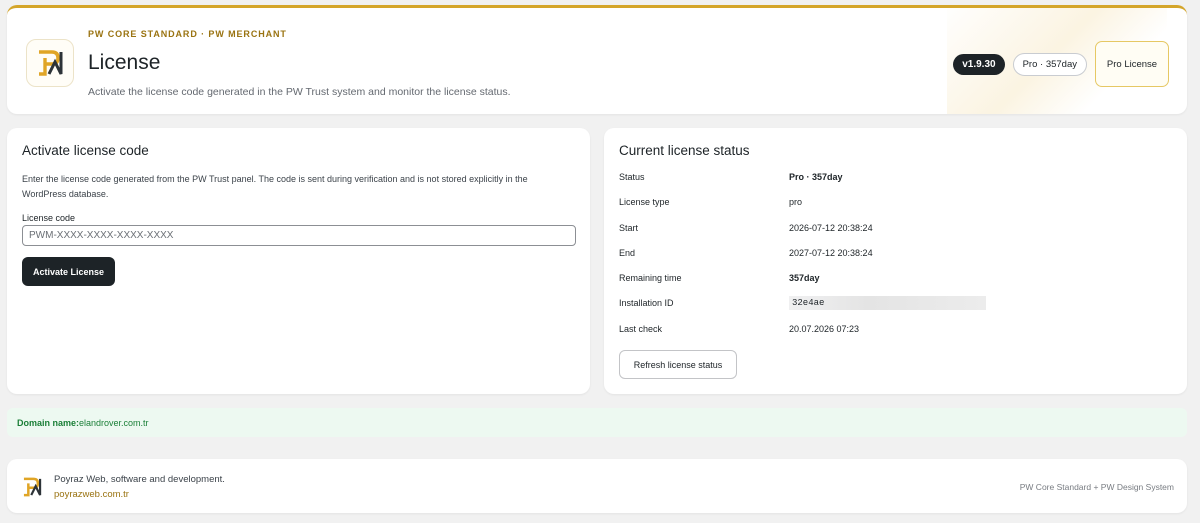  I want to click on license-code-input, so click(299, 235).